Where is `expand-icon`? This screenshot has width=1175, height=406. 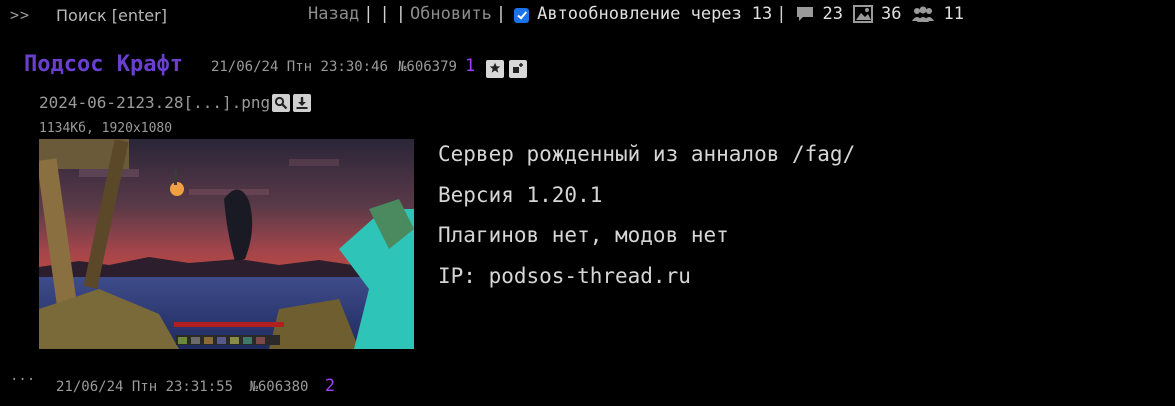 expand-icon is located at coordinates (518, 68).